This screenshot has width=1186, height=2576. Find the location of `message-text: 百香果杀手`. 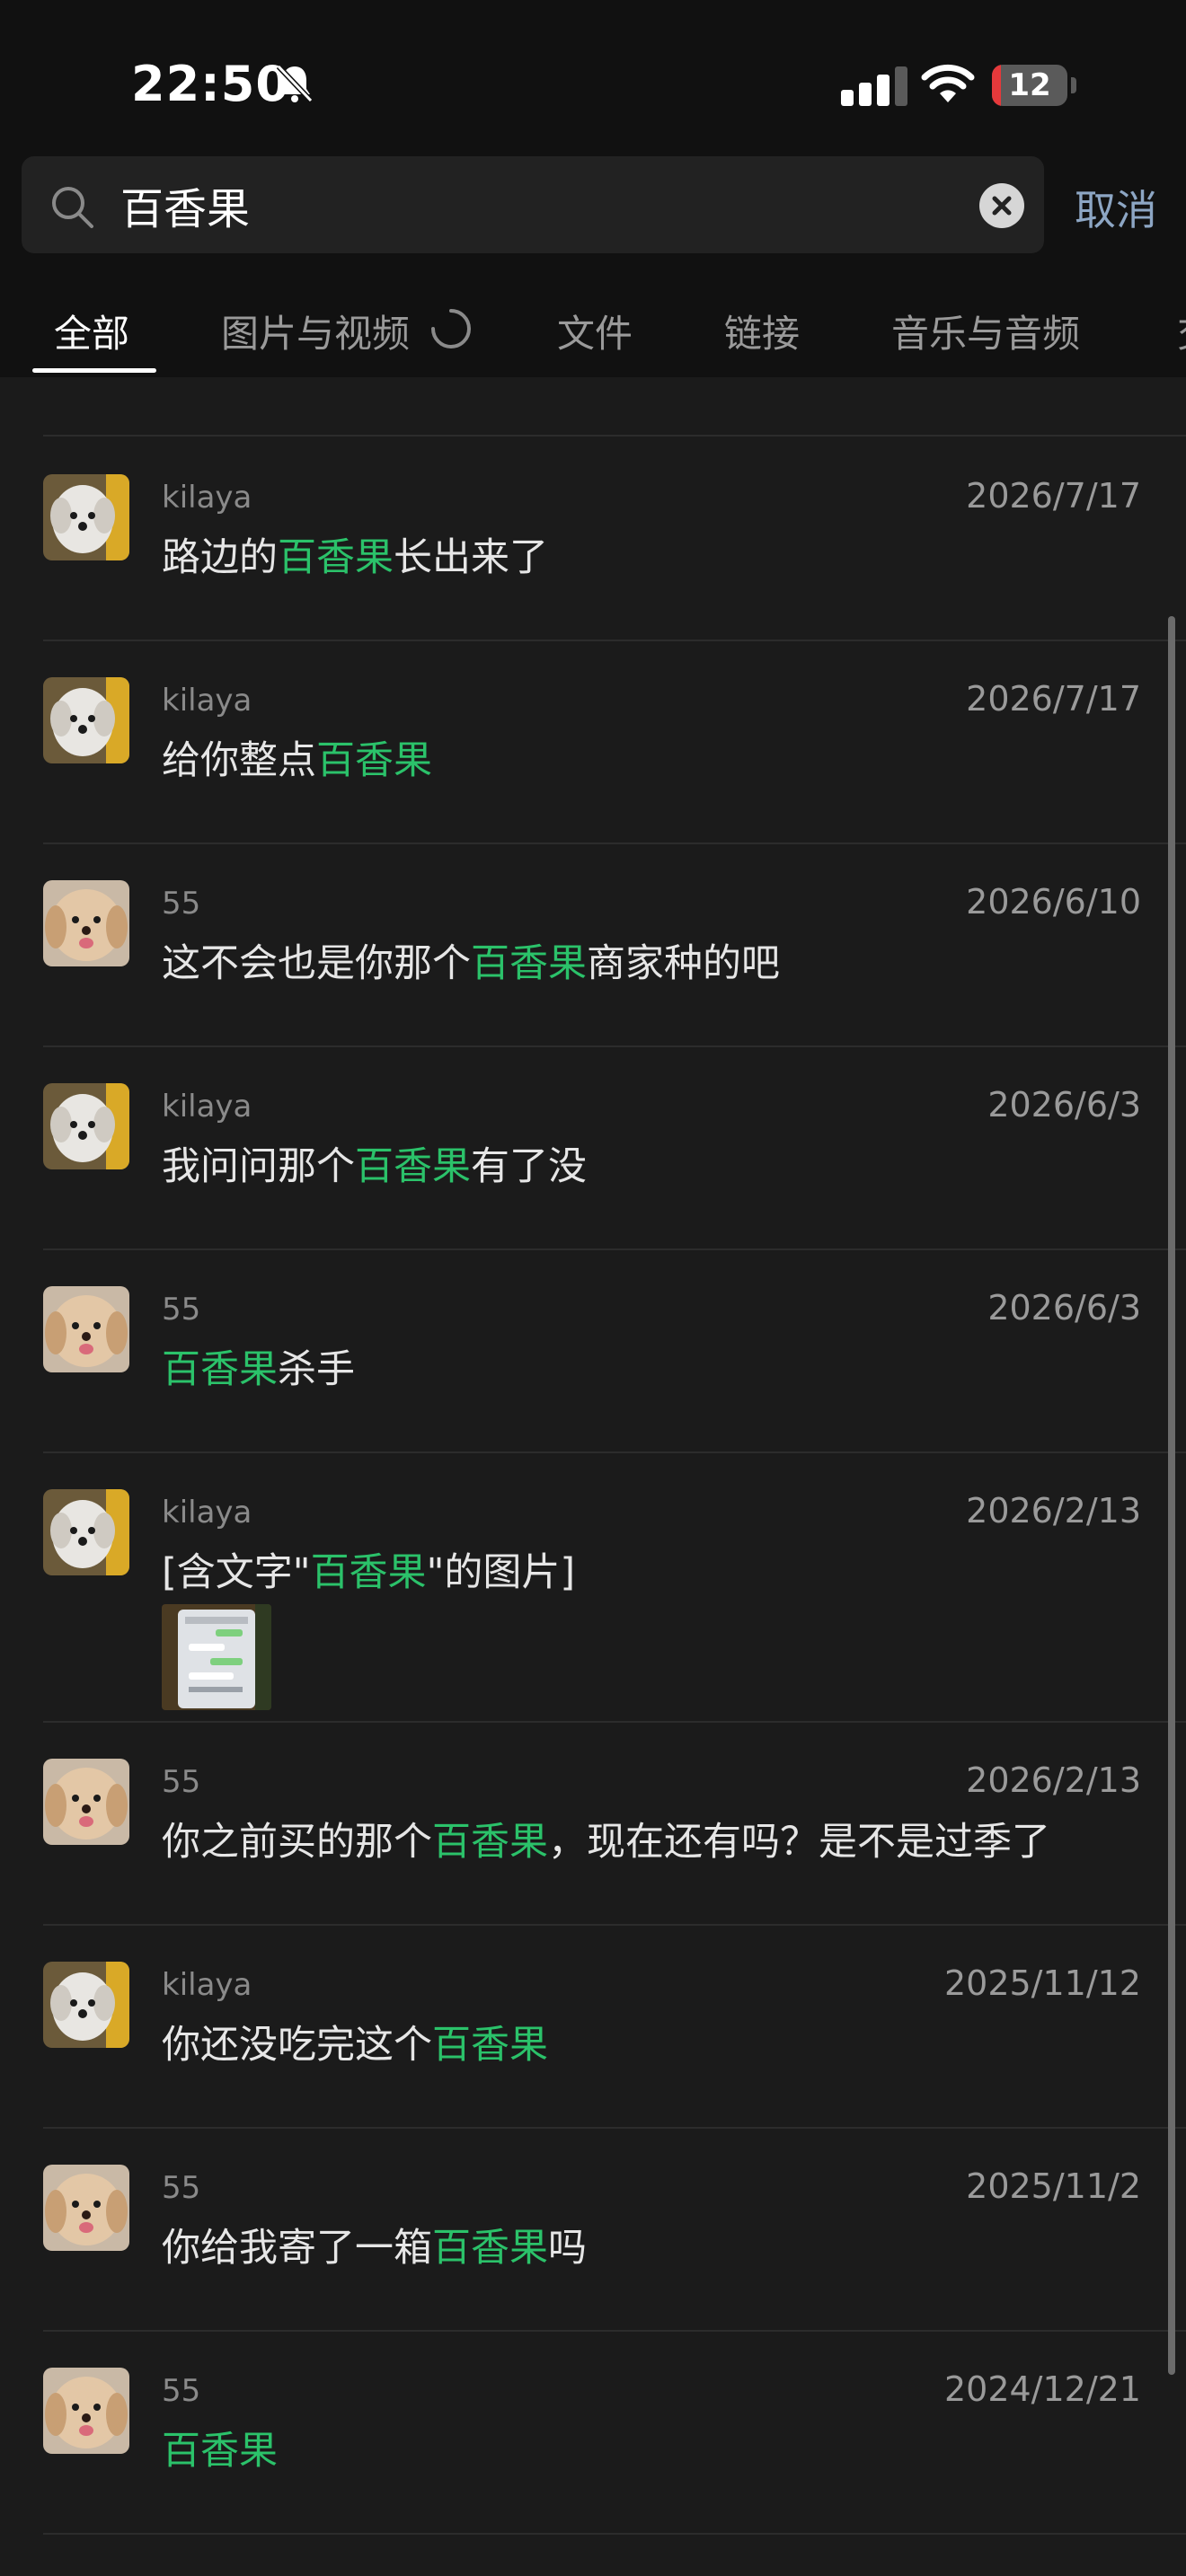

message-text: 百香果杀手 is located at coordinates (258, 1366).